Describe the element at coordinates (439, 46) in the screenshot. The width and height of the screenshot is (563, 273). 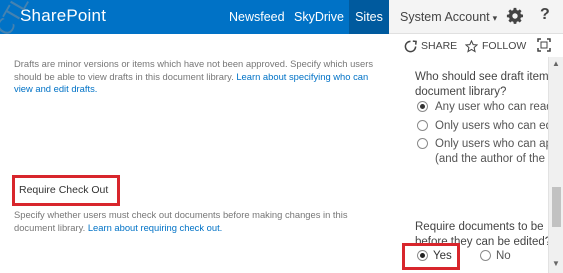
I see `share-label: SHARE` at that location.